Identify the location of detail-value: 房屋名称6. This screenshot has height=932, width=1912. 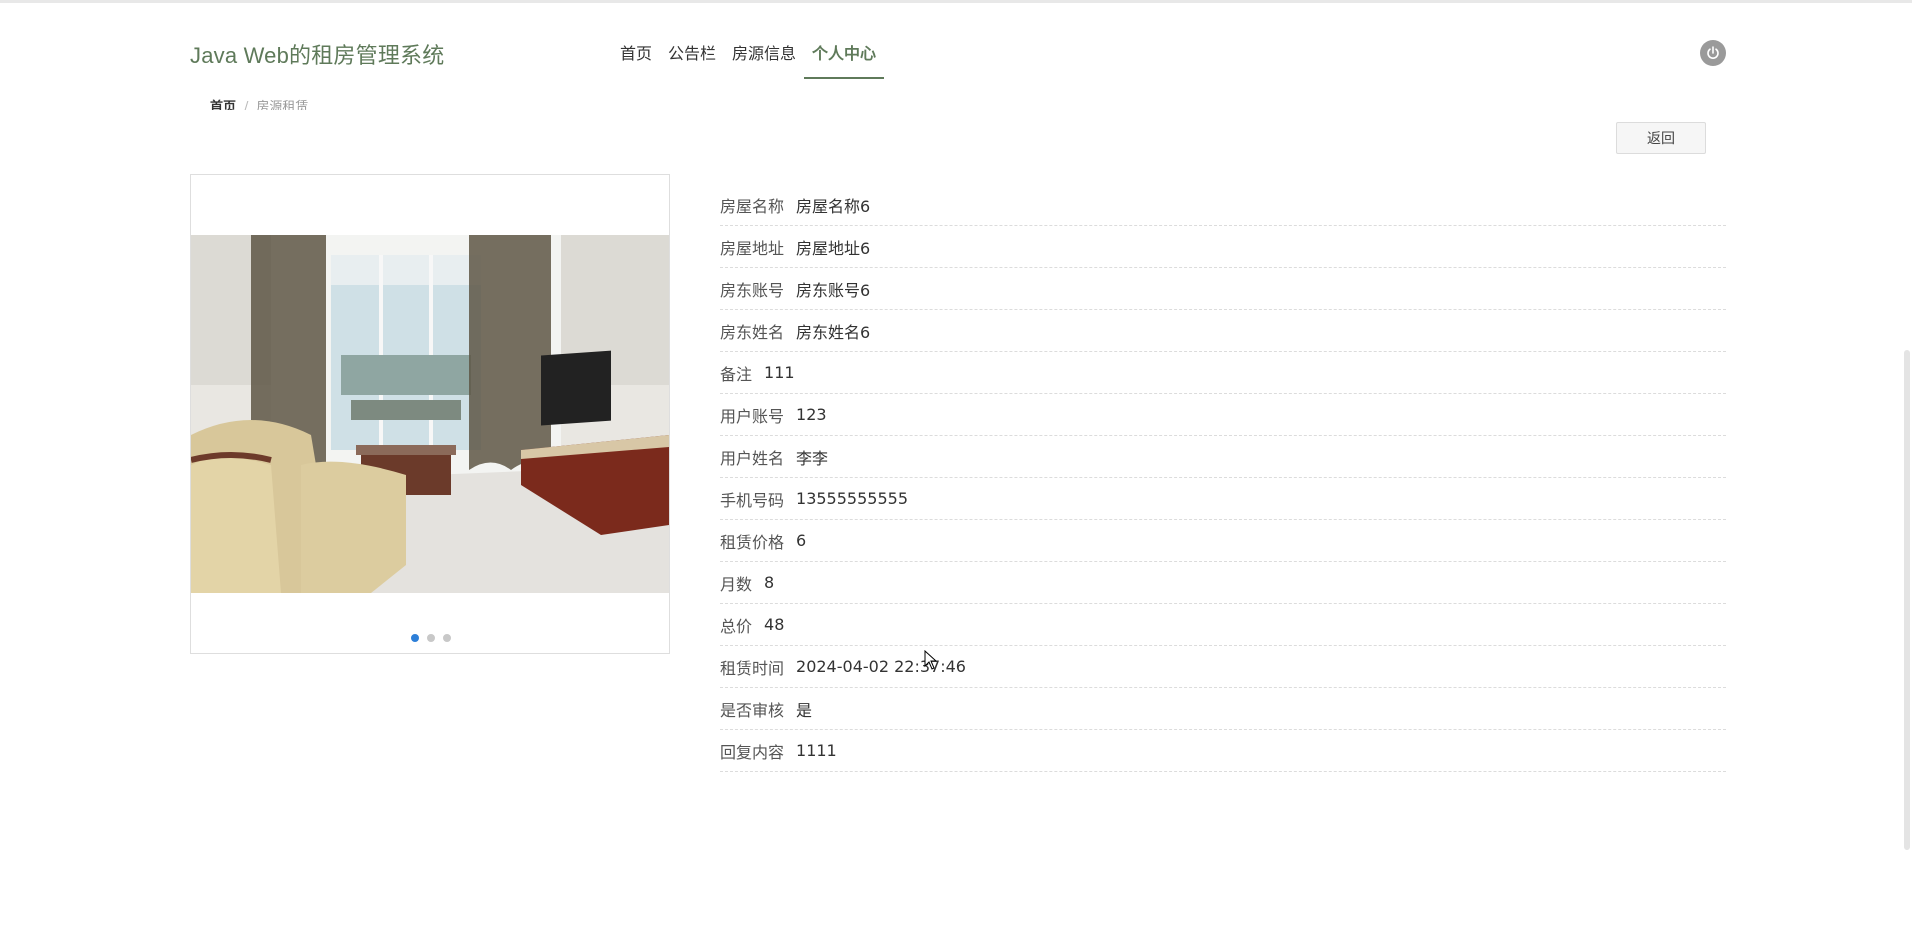
(833, 206).